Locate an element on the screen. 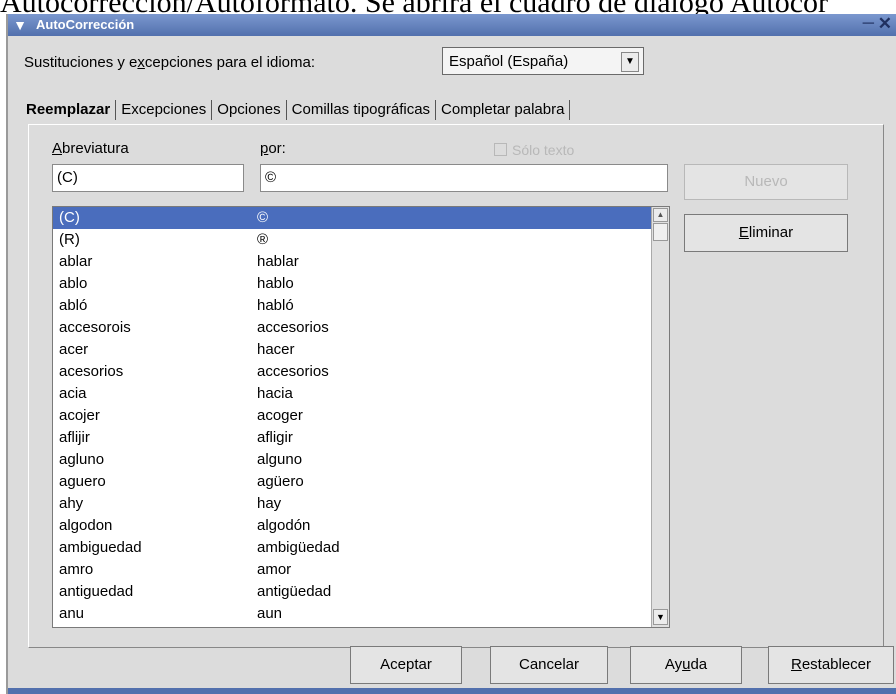 The height and width of the screenshot is (694, 896). ok-button: Aceptar is located at coordinates (406, 665).